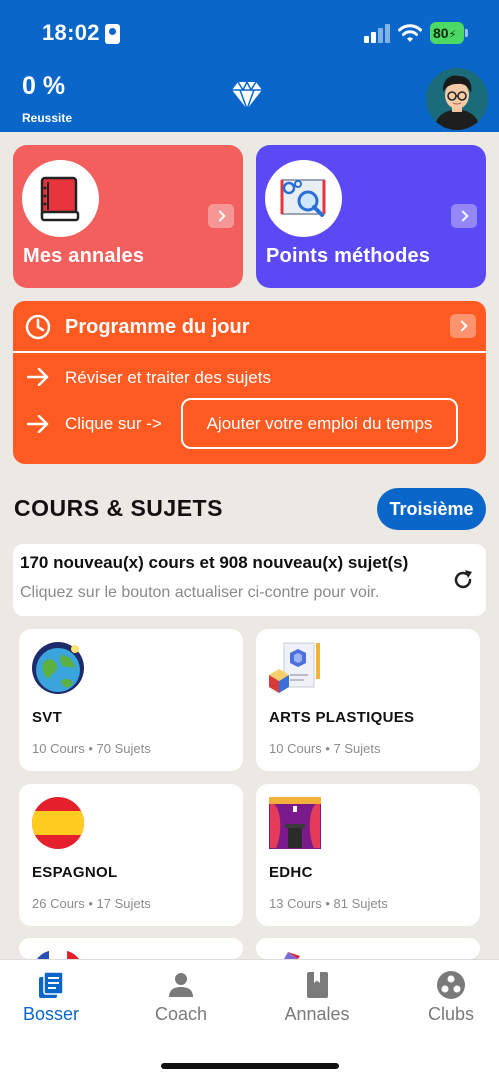 The height and width of the screenshot is (1080, 499). What do you see at coordinates (317, 1014) in the screenshot?
I see `nav-label-annales: Annales` at bounding box center [317, 1014].